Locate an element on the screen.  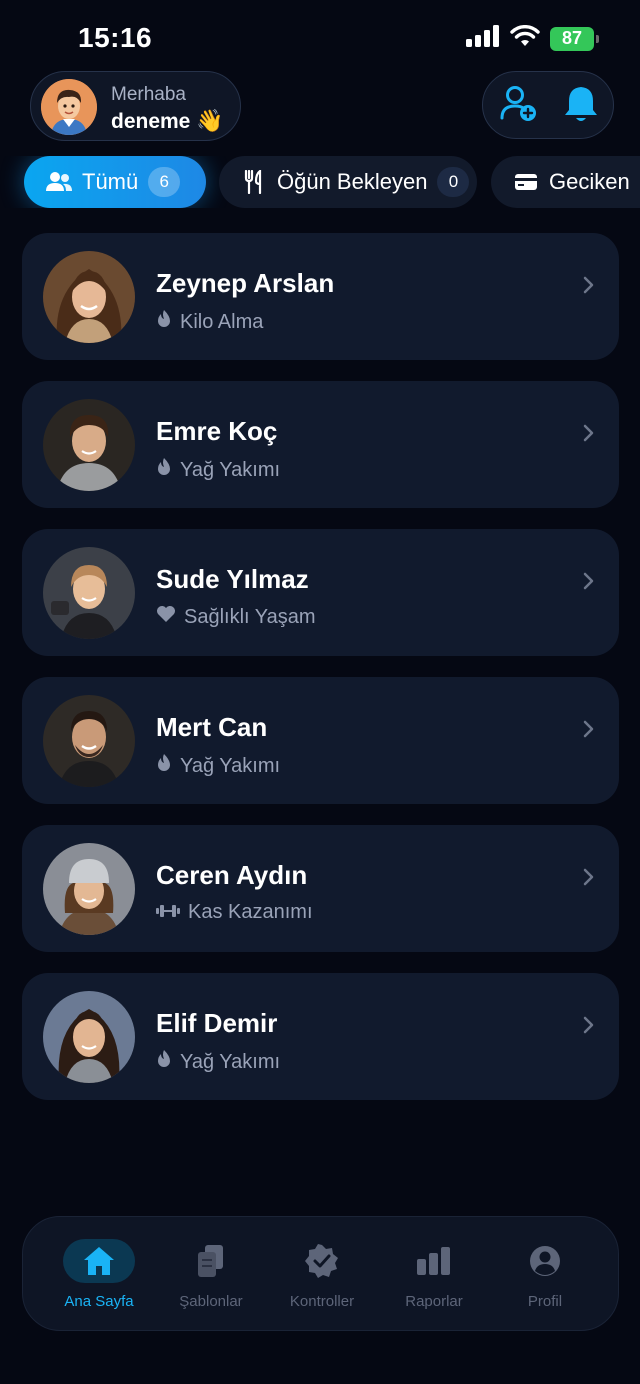
filter-chip-label: Tümü is located at coordinates (110, 181).